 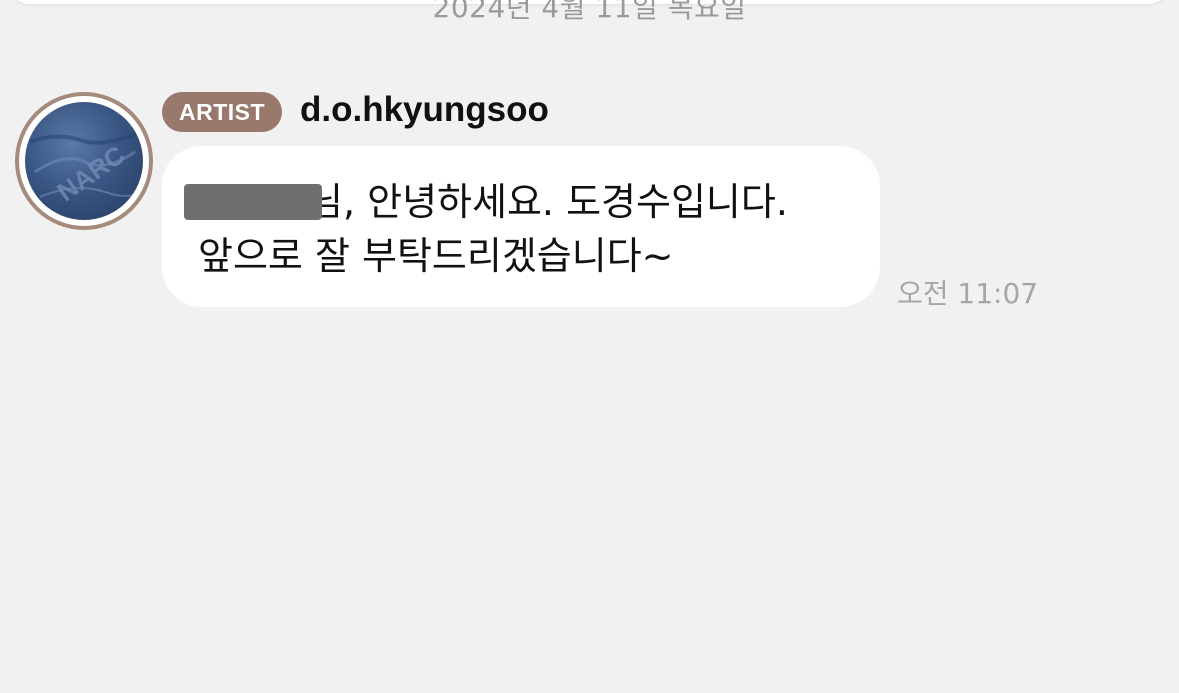 What do you see at coordinates (968, 293) in the screenshot?
I see `message-timestamp: 오전 11:07` at bounding box center [968, 293].